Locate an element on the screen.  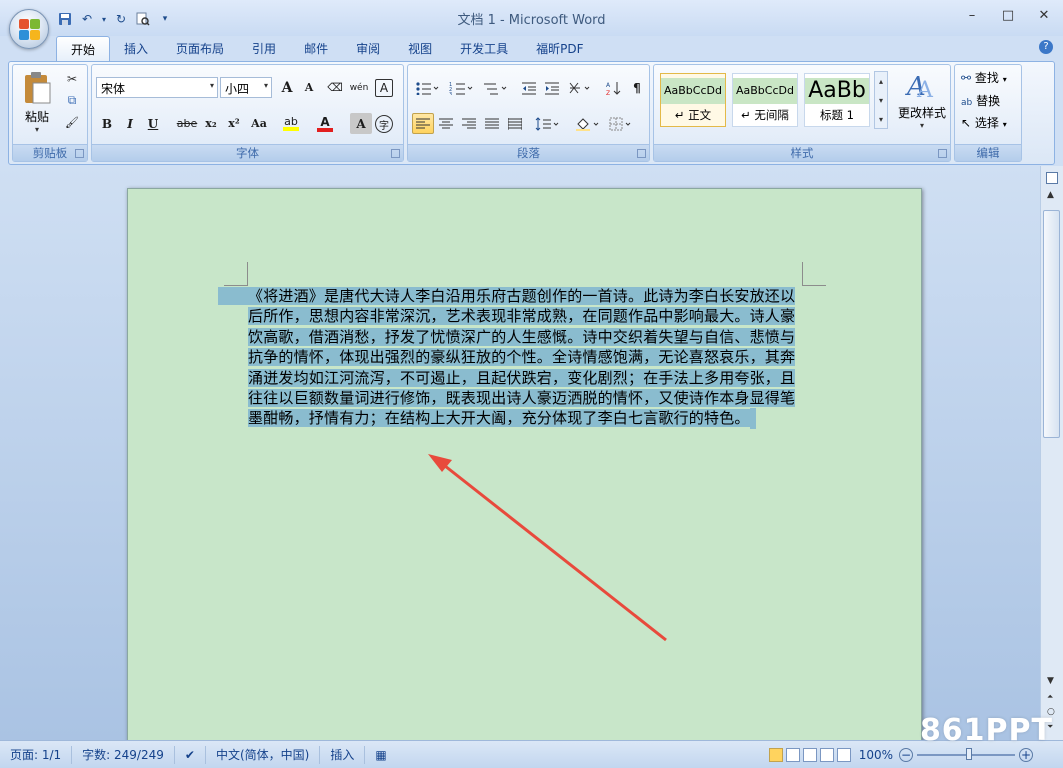
vertical-scrollbar: ▲ ▼ ⏶ ○ ⏷ is located at coordinates (1051, 453).